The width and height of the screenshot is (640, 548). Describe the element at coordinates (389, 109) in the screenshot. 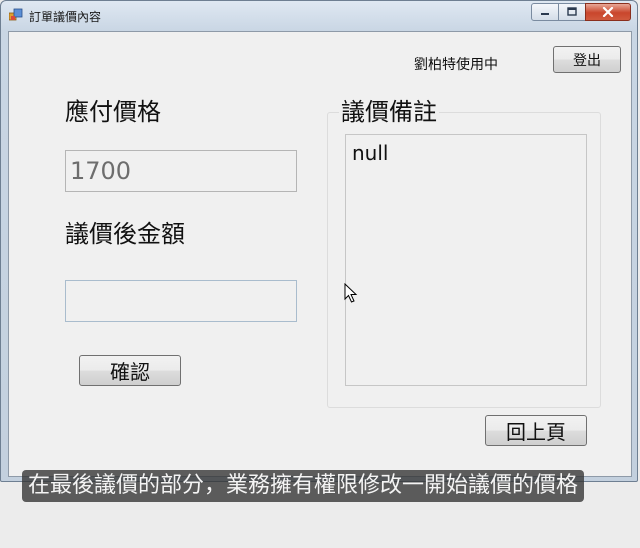

I see `notes-title: 議價備註` at that location.